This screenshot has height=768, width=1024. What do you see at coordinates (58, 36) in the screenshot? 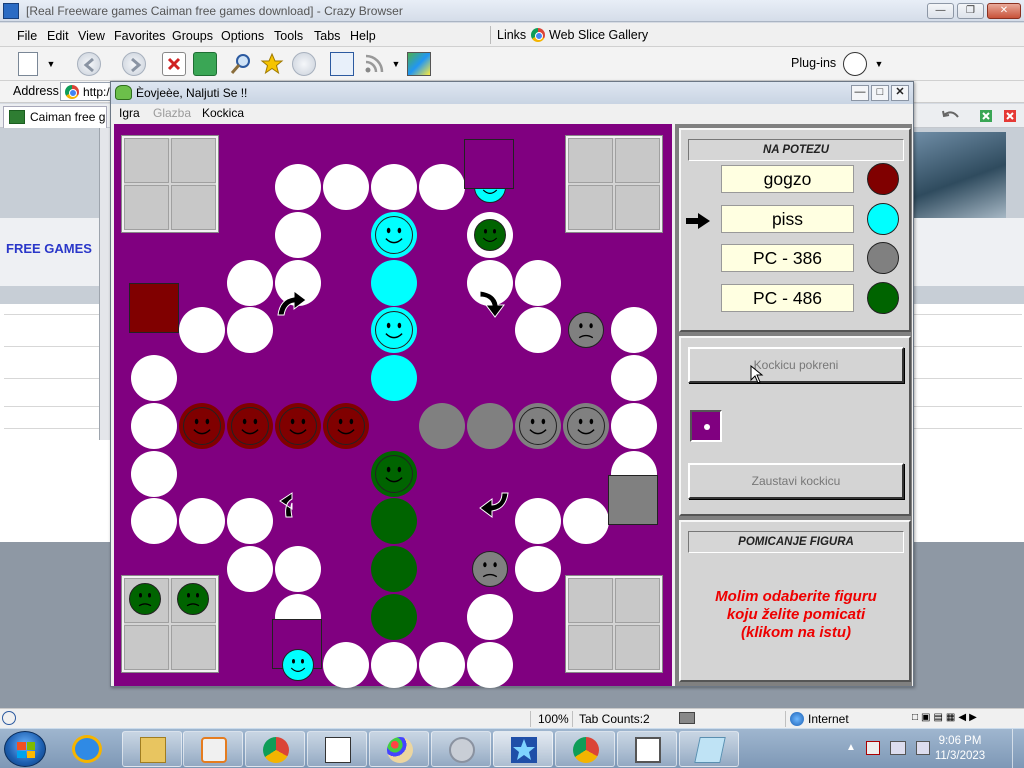
I see `menu-edit: Edit` at bounding box center [58, 36].